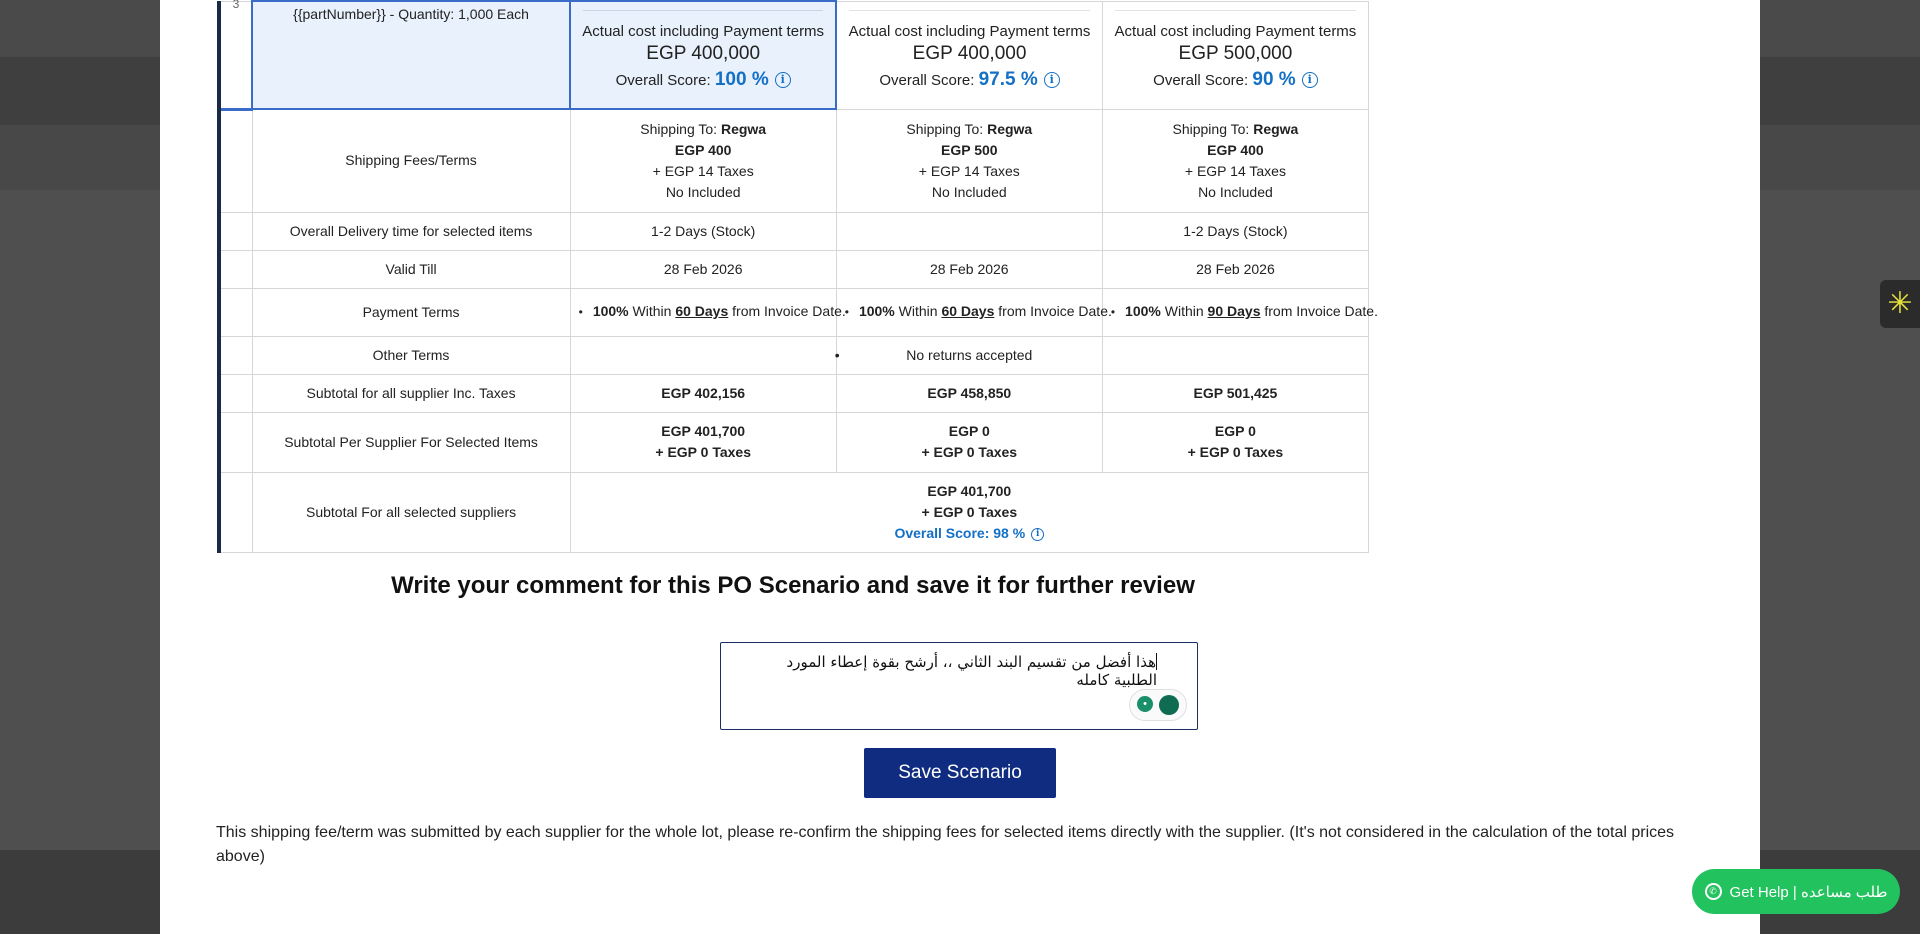  Describe the element at coordinates (703, 393) in the screenshot. I see `subtotal-cell: EGP 402,156` at that location.